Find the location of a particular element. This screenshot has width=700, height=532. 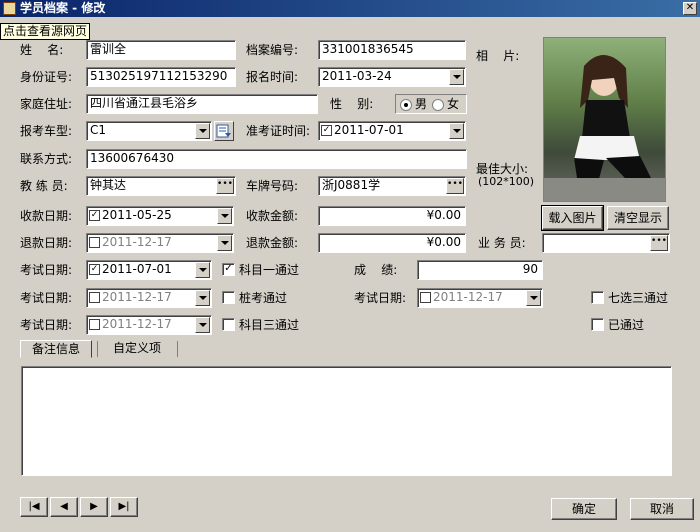

car-type-value: C1 is located at coordinates (98, 130).